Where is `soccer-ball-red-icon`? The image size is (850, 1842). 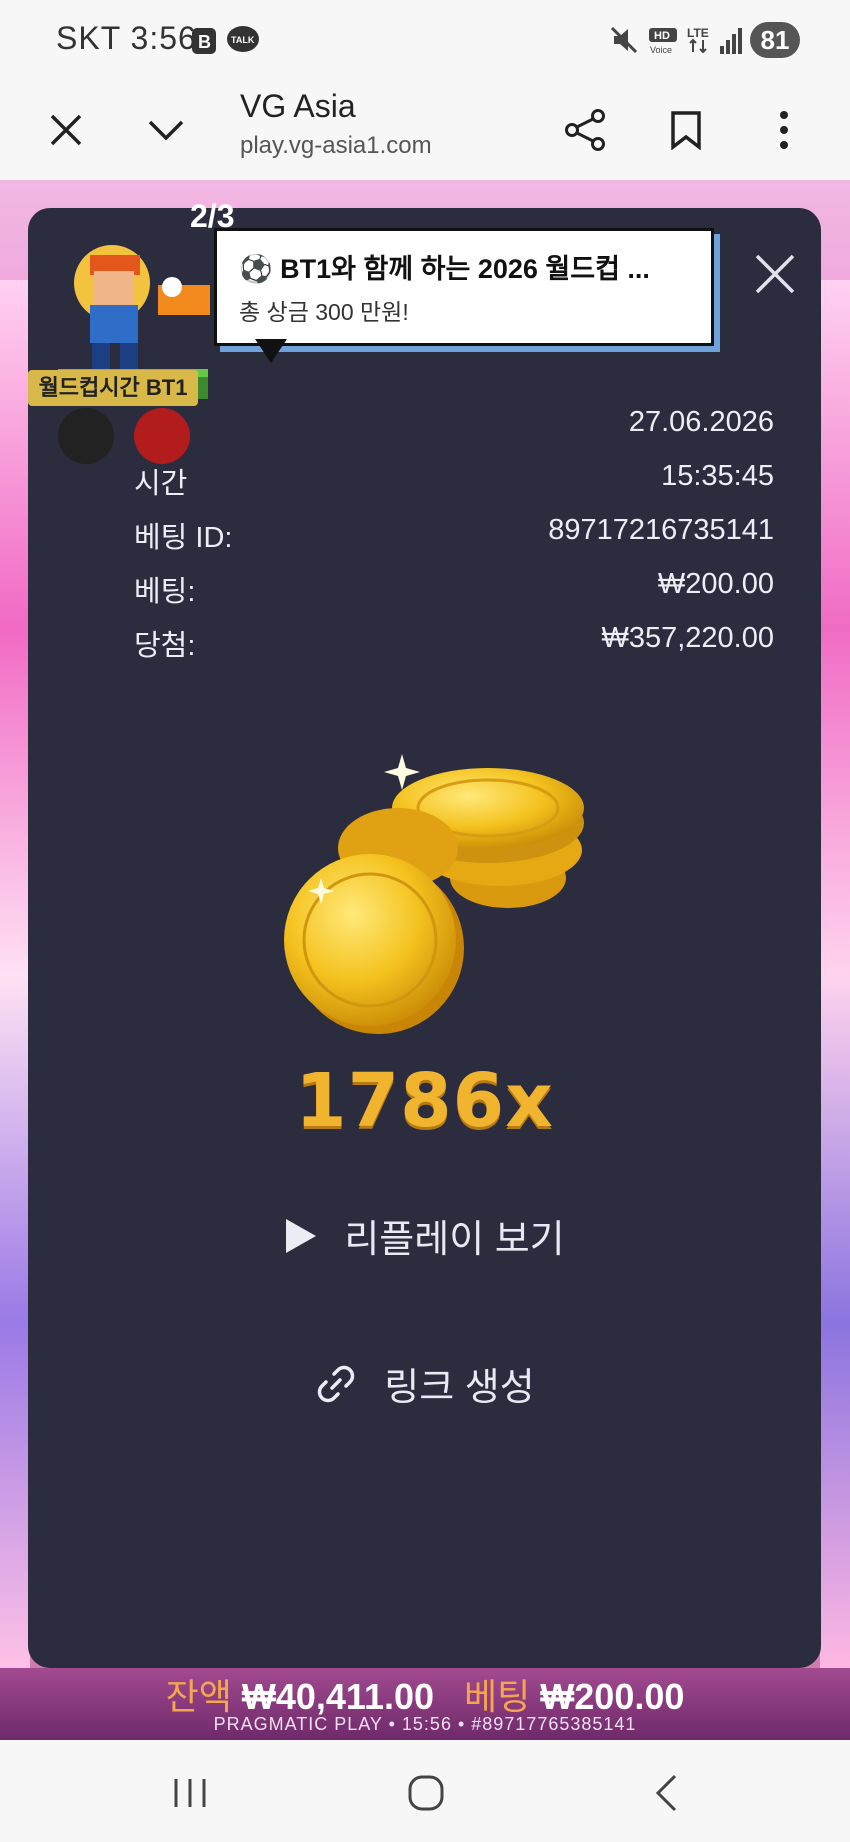 soccer-ball-red-icon is located at coordinates (162, 436).